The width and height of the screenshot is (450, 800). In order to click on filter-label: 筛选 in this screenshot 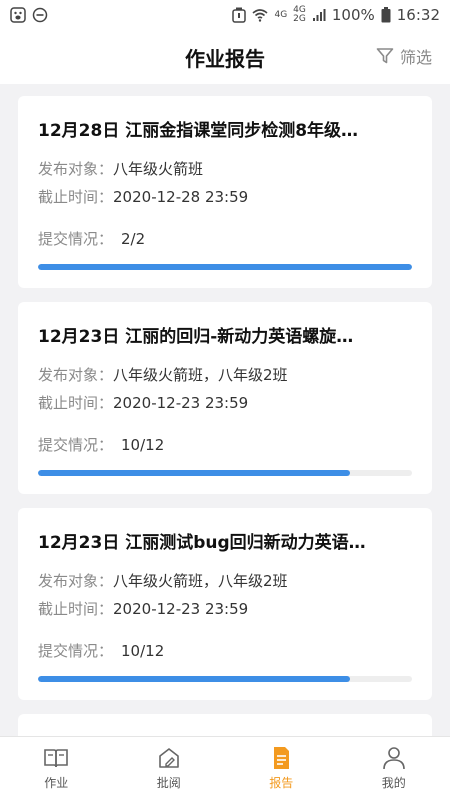, I will do `click(415, 57)`.